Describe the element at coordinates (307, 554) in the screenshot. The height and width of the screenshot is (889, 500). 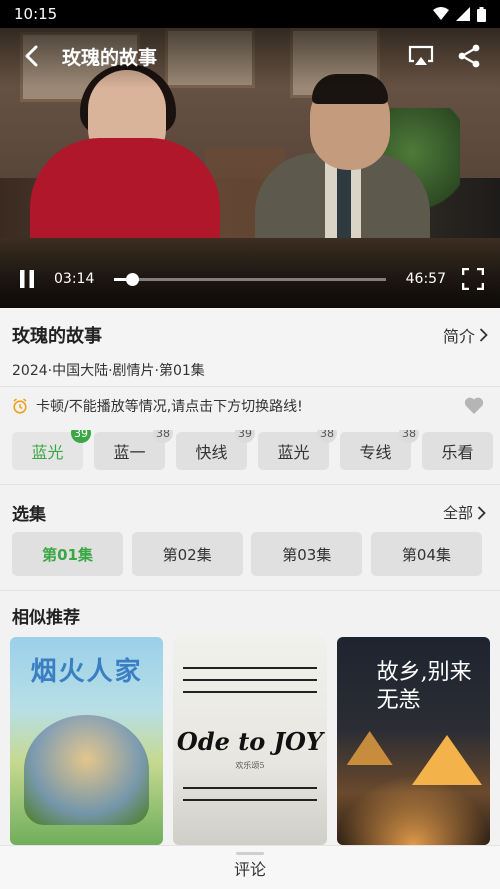
I see `episode-button: 第03集` at that location.